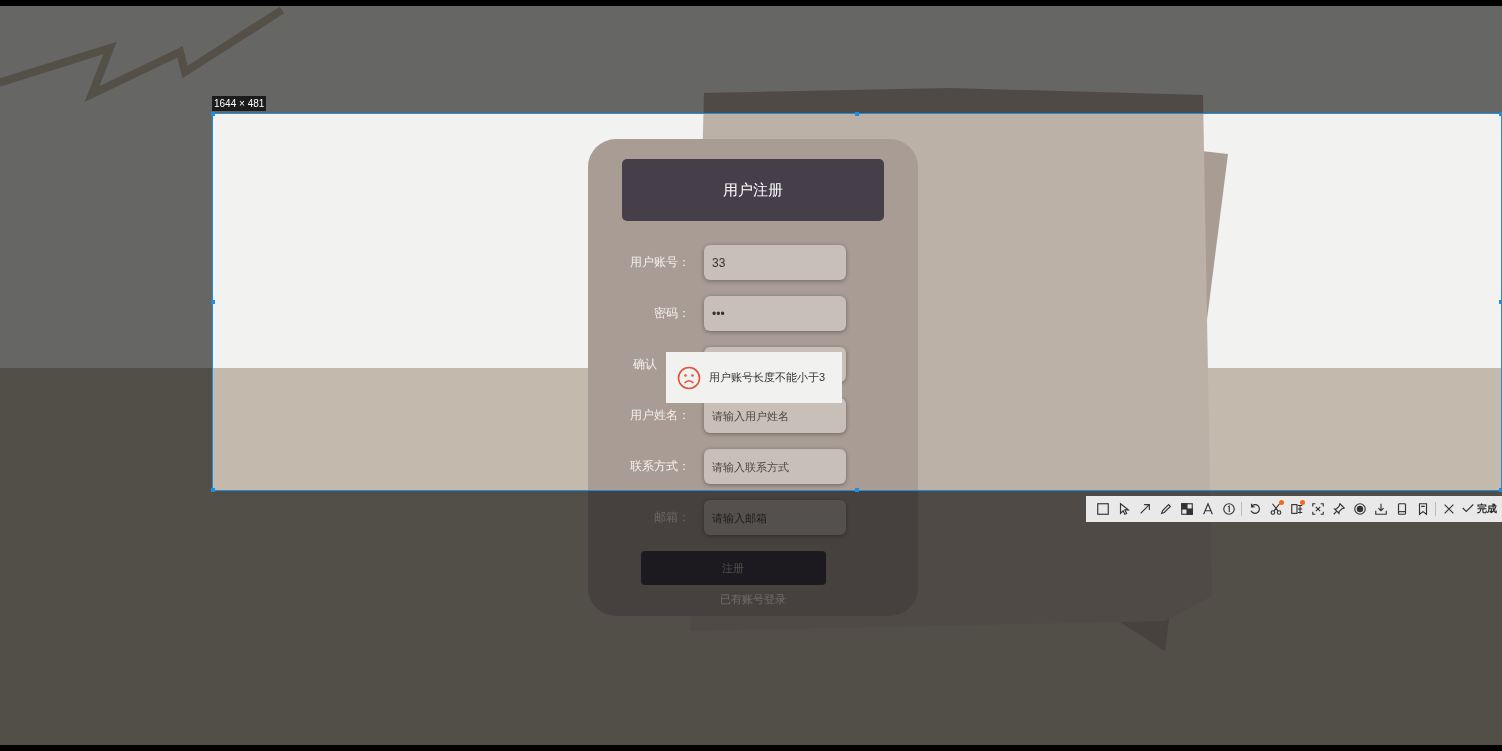  I want to click on form-title: 用户注册, so click(753, 190).